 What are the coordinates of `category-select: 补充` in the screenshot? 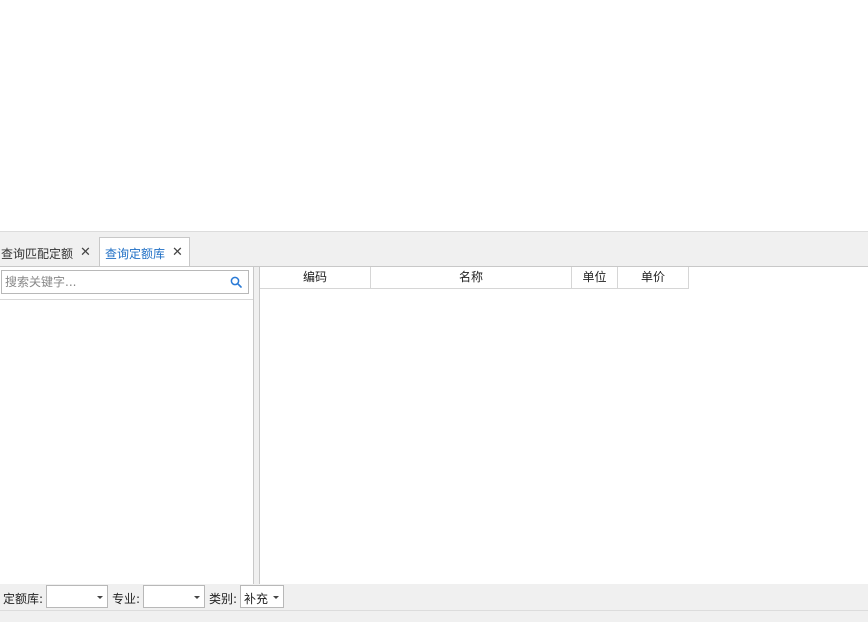 It's located at (262, 596).